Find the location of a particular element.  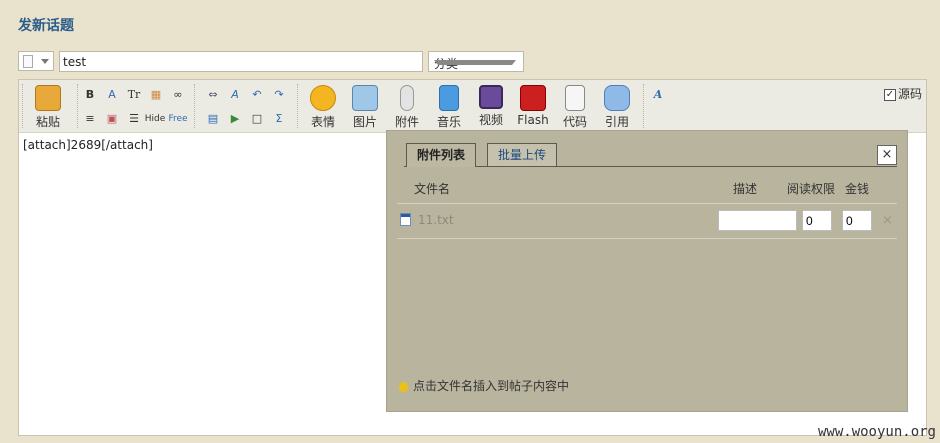

video-label: 视频 is located at coordinates (490, 120).